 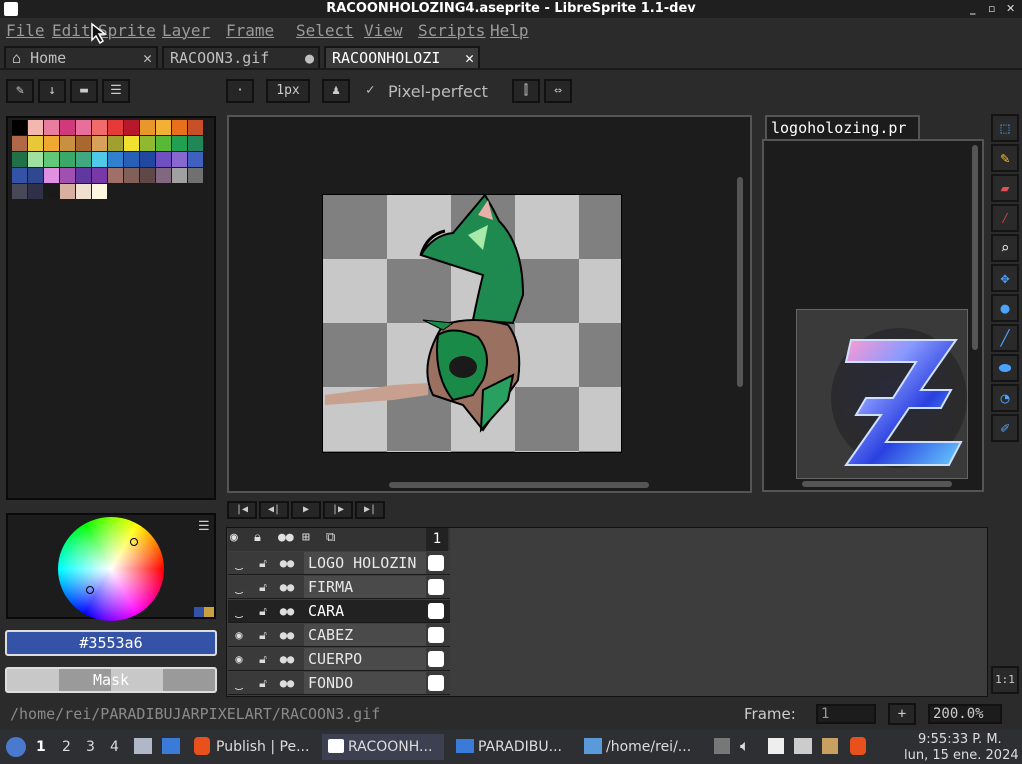 I want to click on layer-row: ◉ 🔓︎ ●● CUERPO, so click(x=339, y=659).